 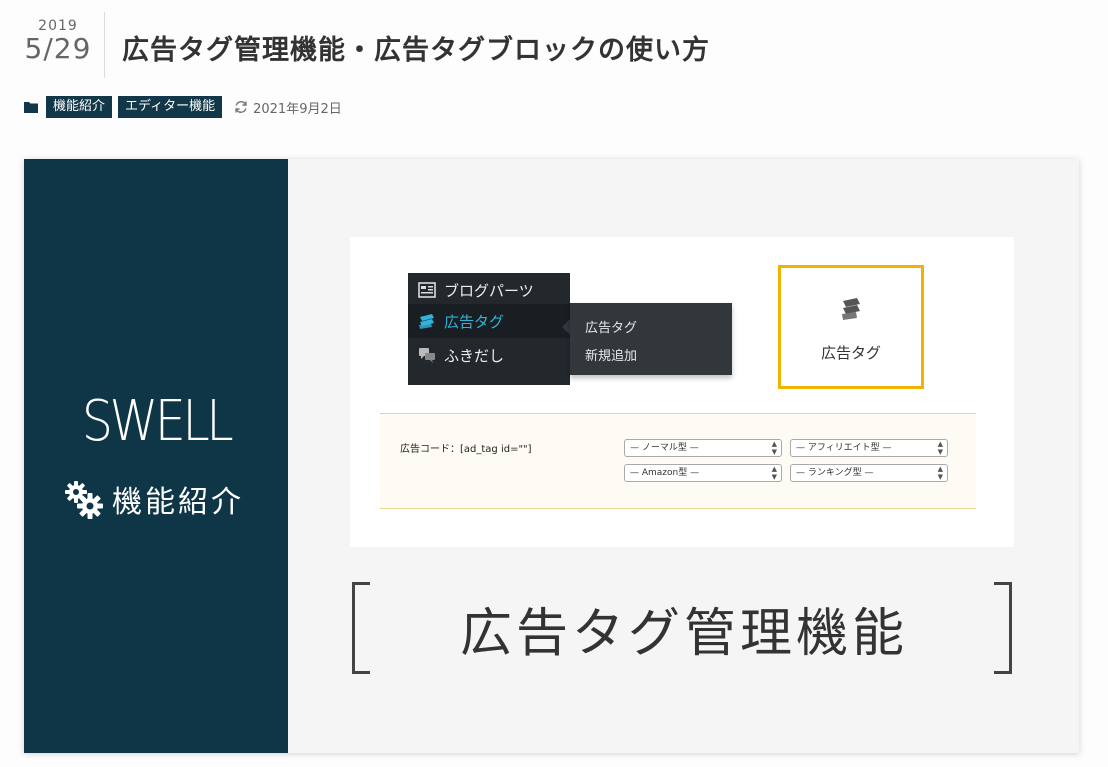 I want to click on select-amazon-type: — Amazon型 — ▲ ▼, so click(x=703, y=473).